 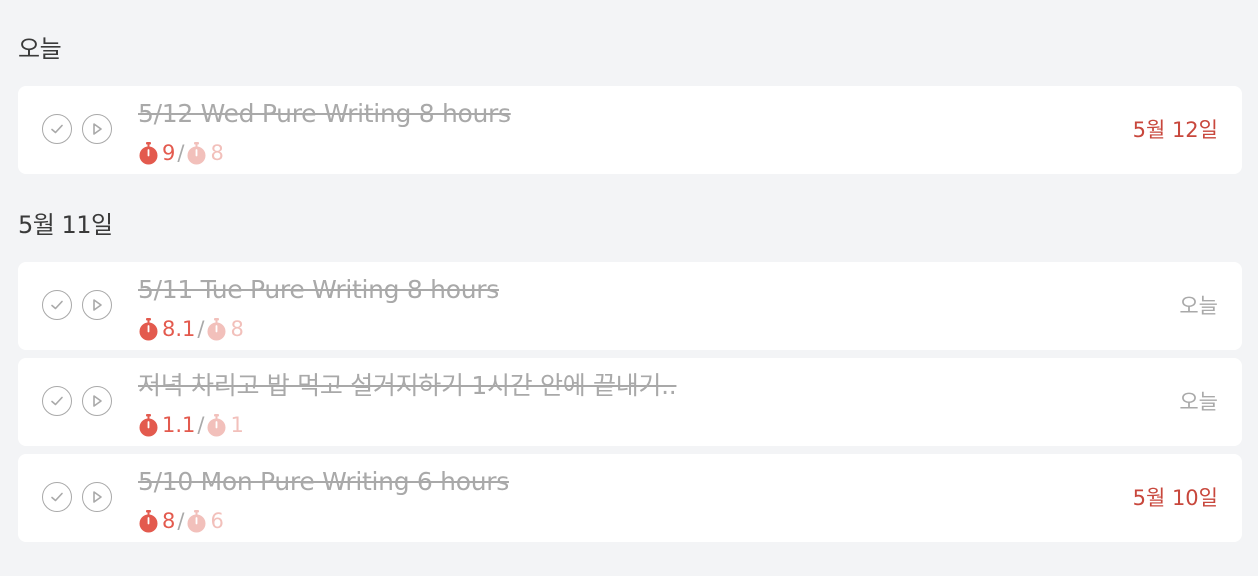 What do you see at coordinates (169, 153) in the screenshot?
I see `pomodoro-actual: 9` at bounding box center [169, 153].